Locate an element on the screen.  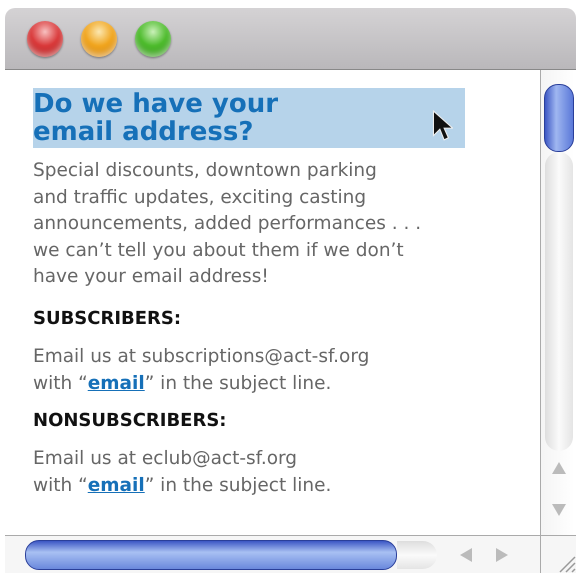
horizontal-scrollbar is located at coordinates (272, 554).